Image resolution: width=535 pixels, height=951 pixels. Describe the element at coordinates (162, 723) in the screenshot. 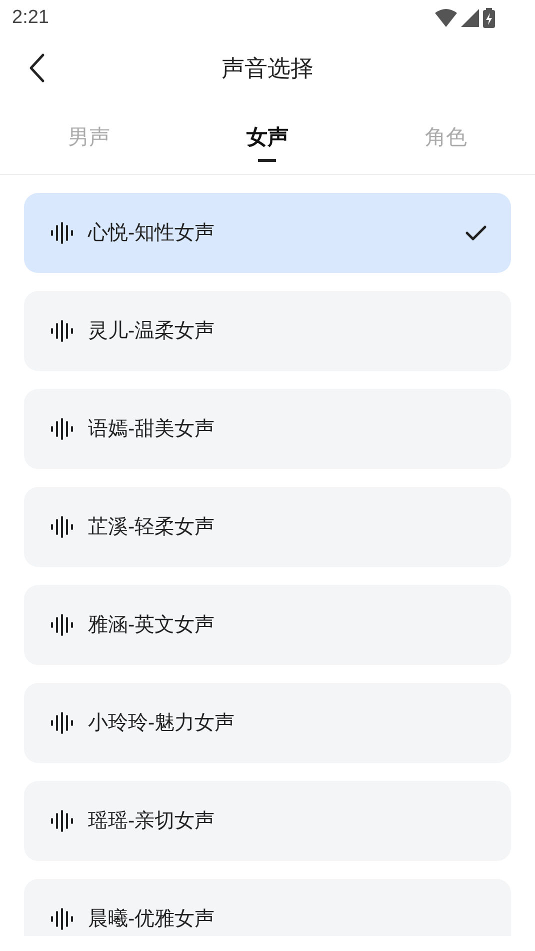

I see `voice-name: 小玲玲-魅力女声` at that location.